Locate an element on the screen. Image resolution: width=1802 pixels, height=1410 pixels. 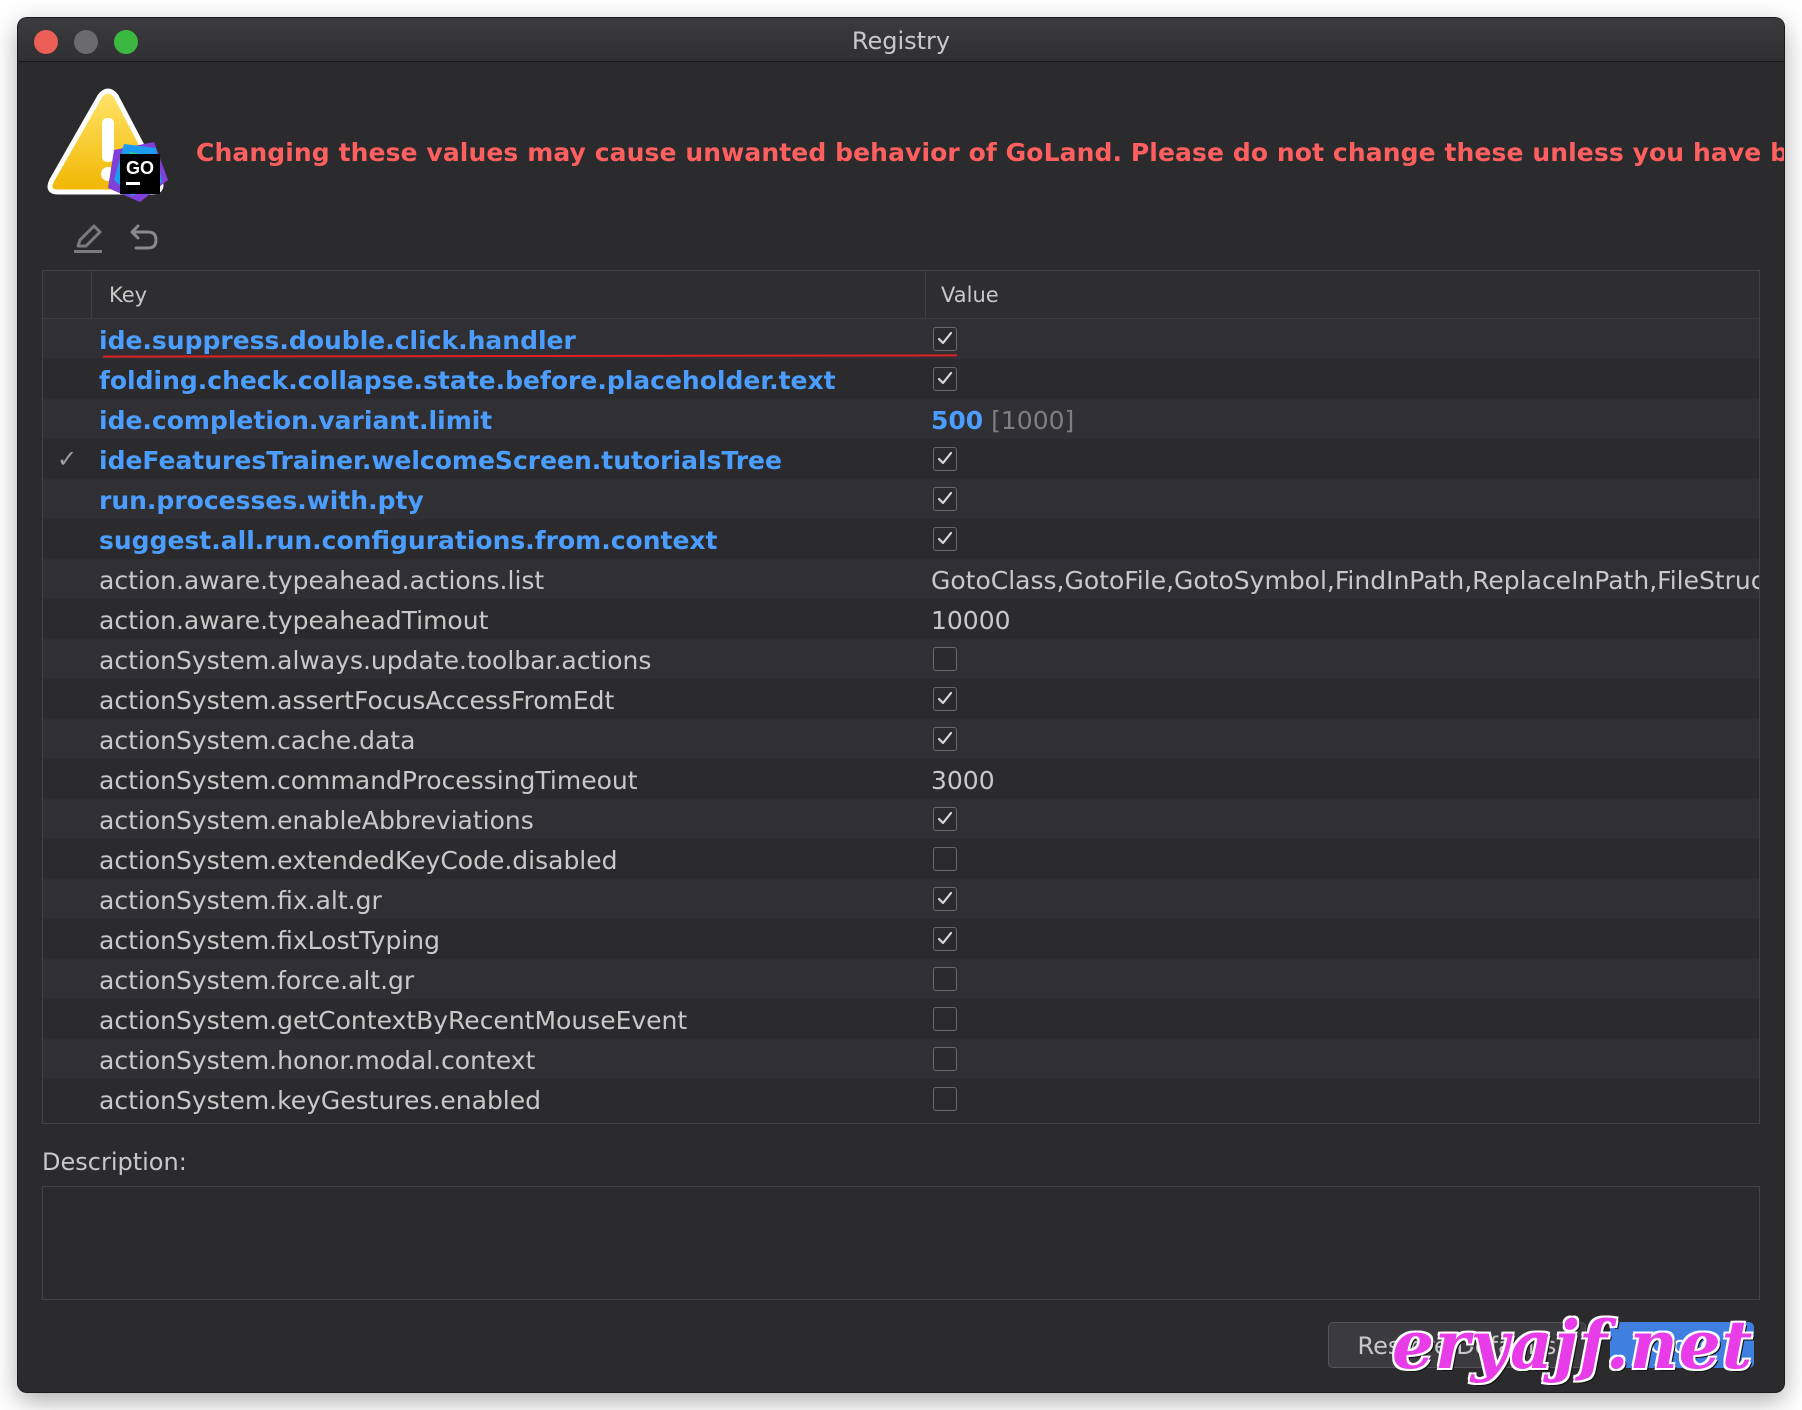
row-key: actionSystem.force.alt.gr is located at coordinates (257, 980).